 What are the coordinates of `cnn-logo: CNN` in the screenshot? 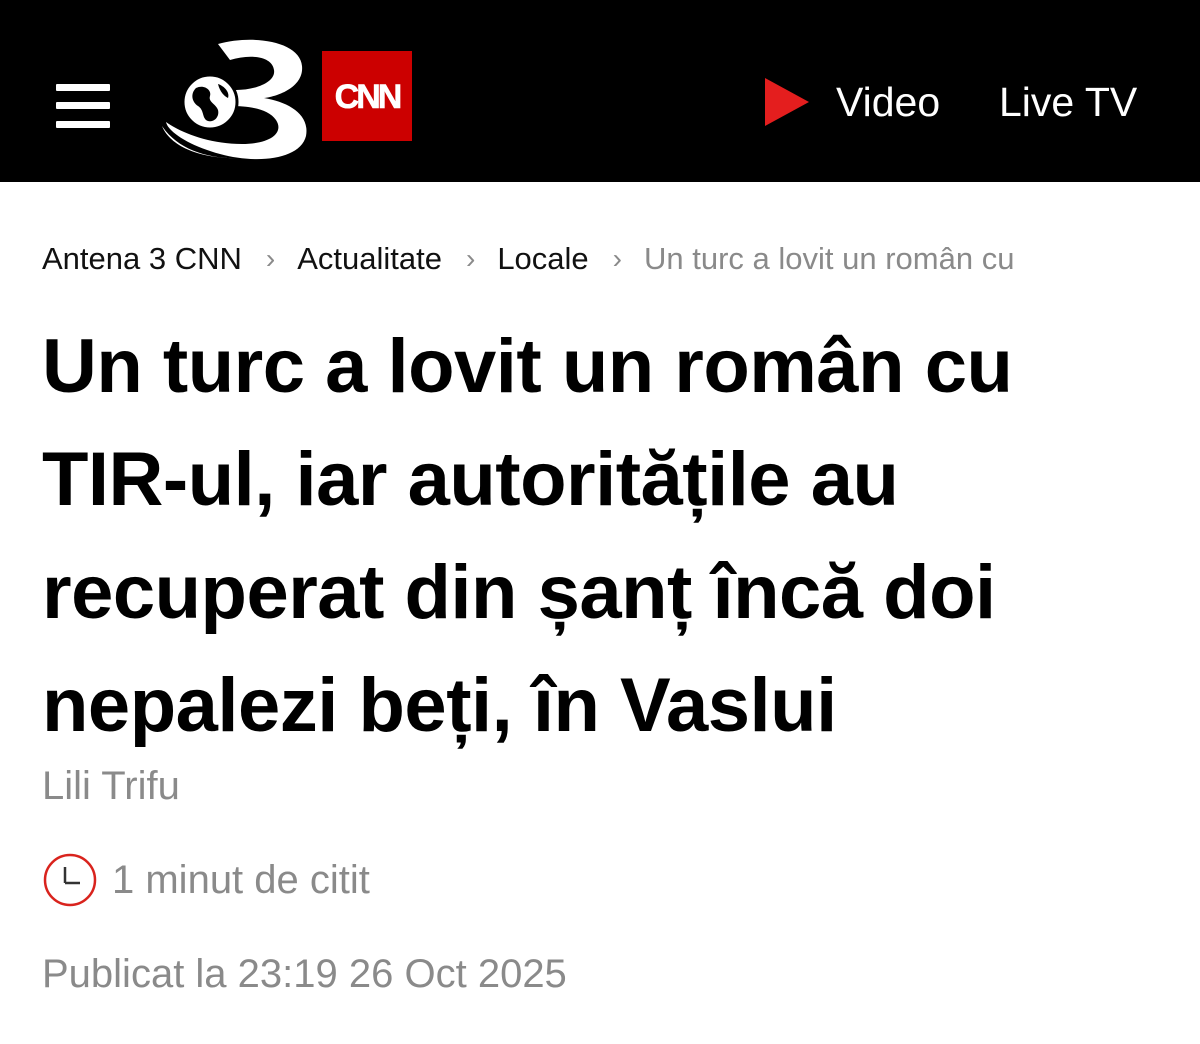 It's located at (367, 96).